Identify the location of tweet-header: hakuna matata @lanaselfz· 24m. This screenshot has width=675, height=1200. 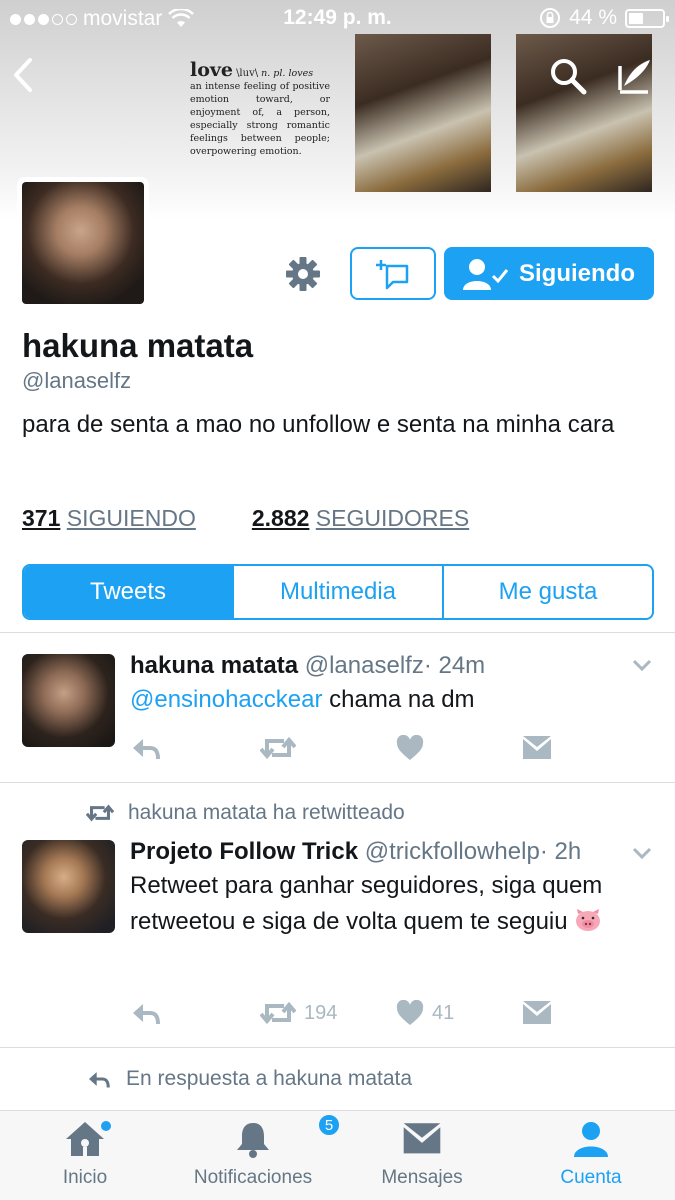
(307, 666).